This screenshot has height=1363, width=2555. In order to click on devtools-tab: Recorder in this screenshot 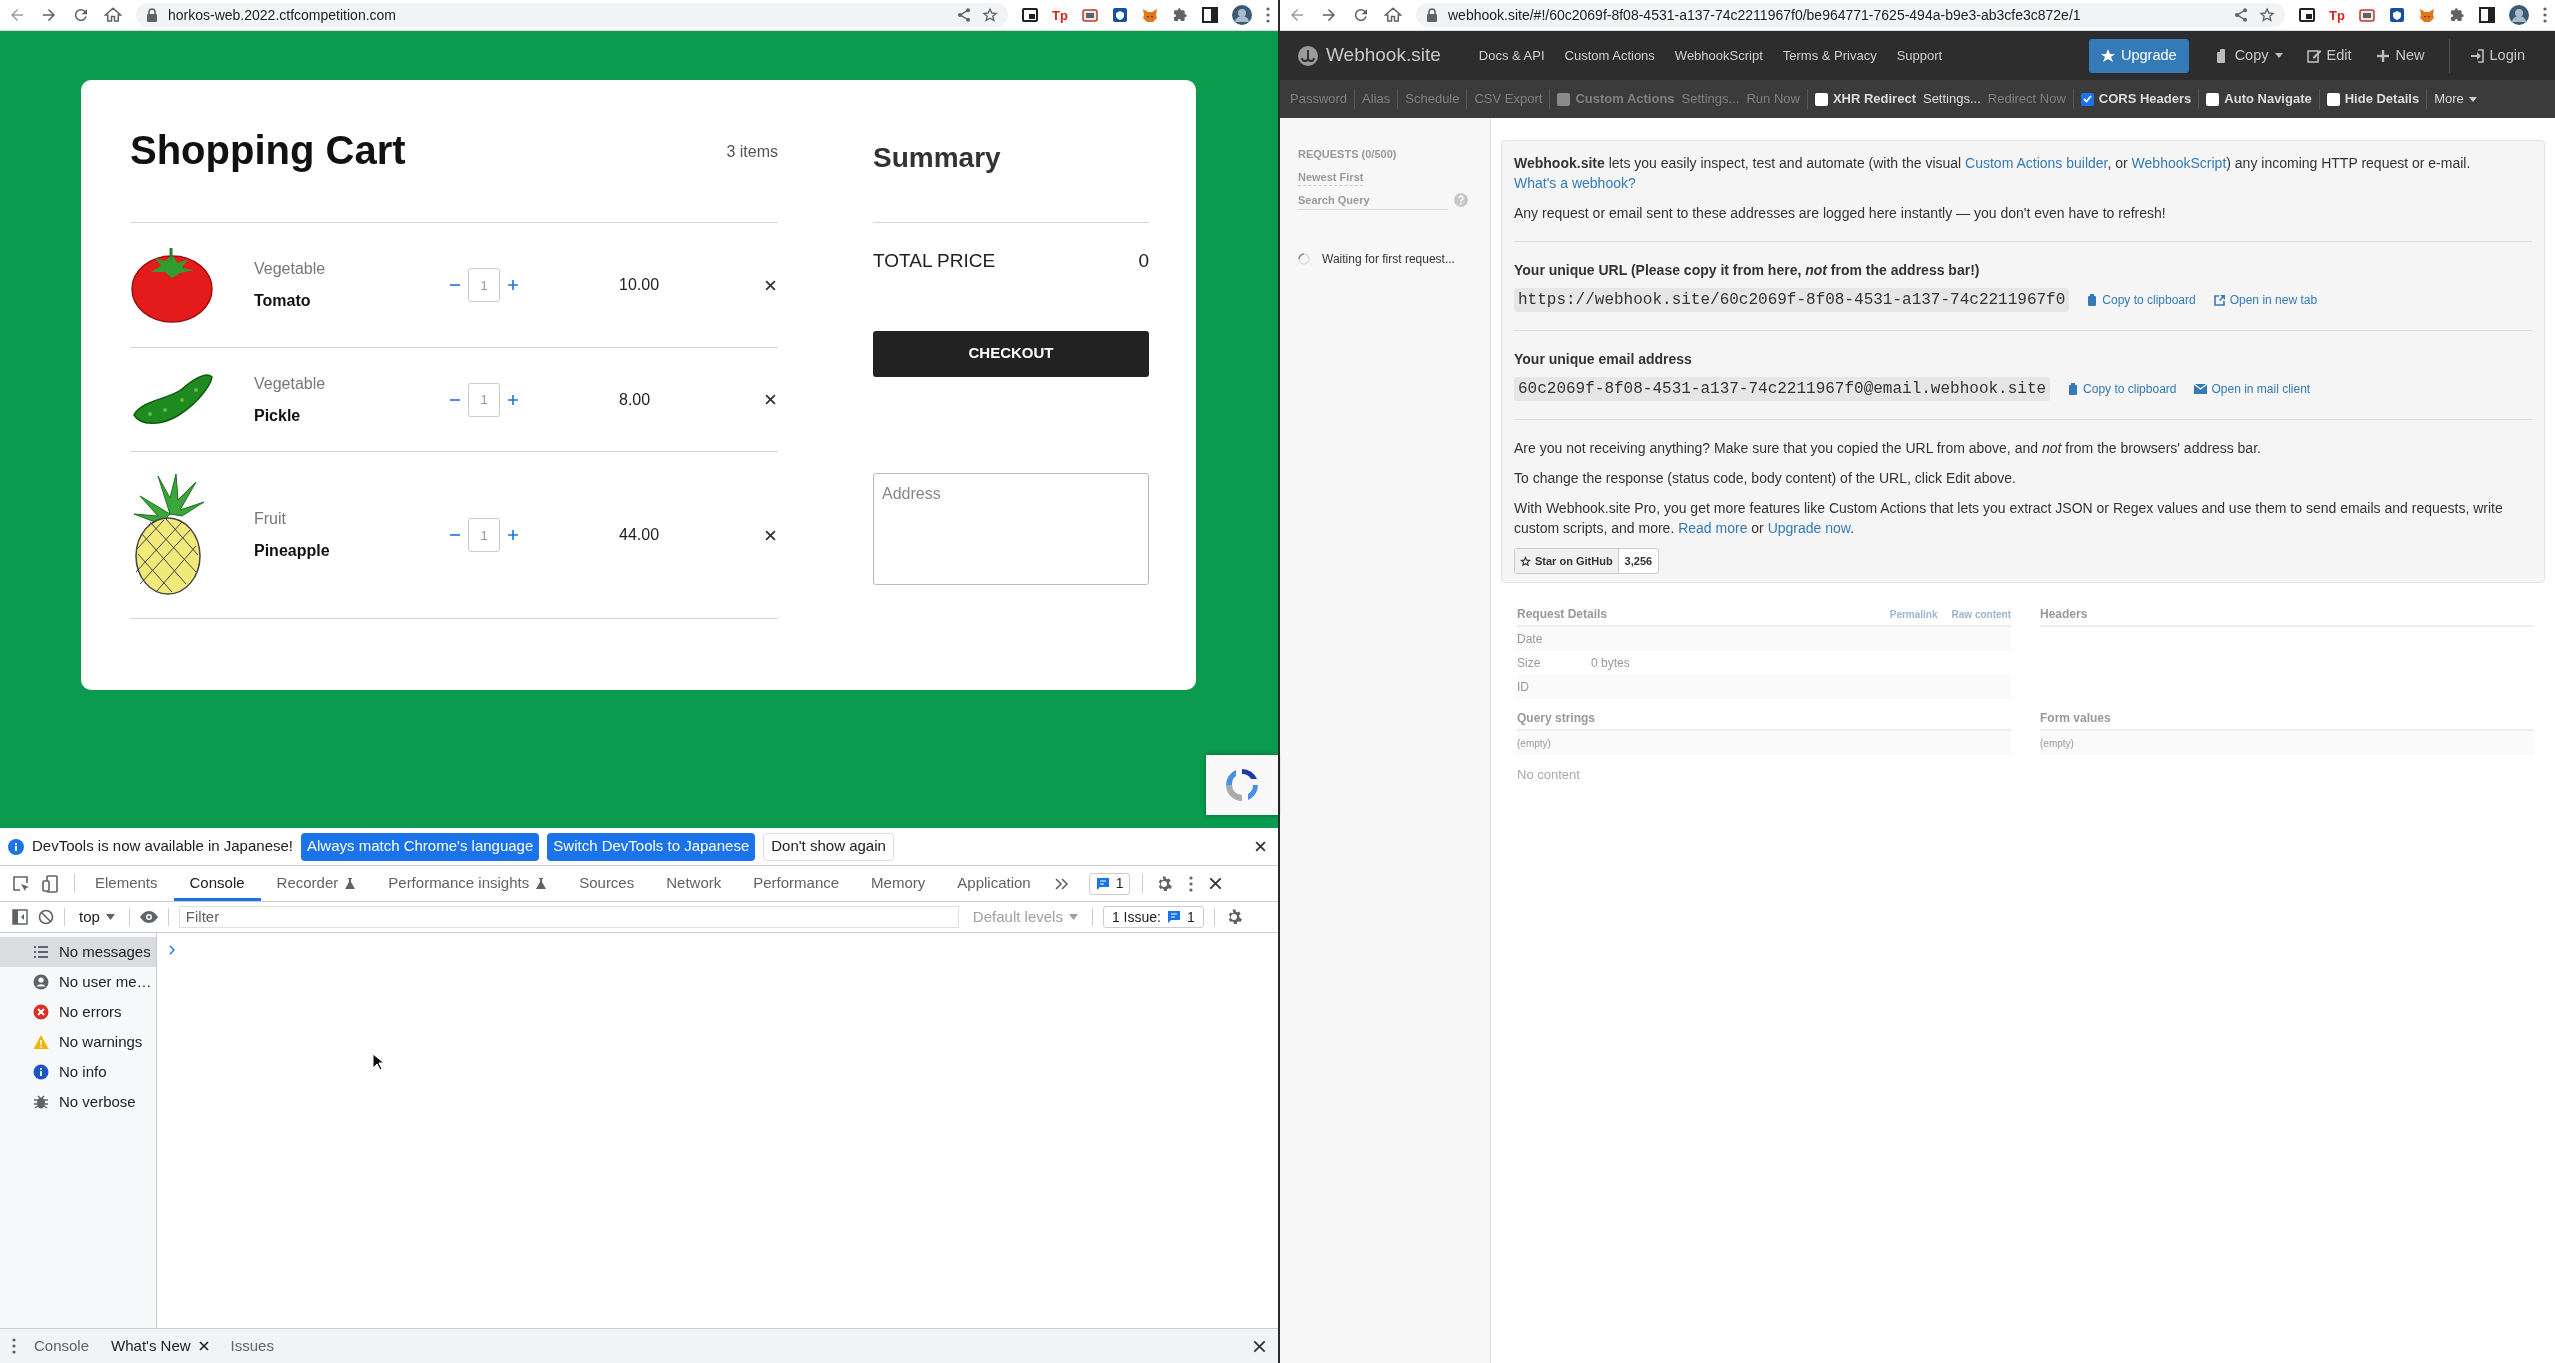, I will do `click(316, 883)`.